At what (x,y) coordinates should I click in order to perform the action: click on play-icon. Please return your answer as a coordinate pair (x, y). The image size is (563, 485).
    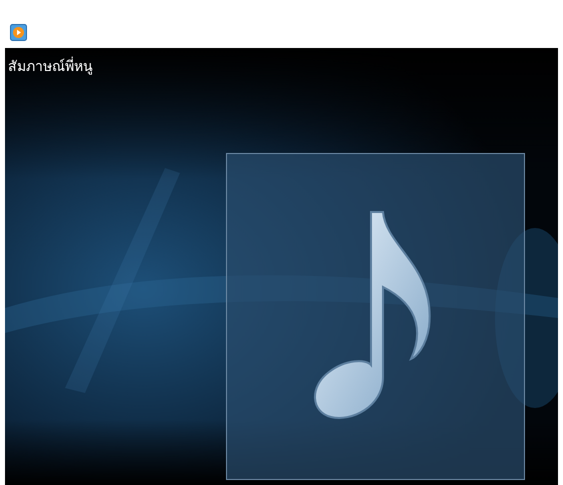
    Looking at the image, I should click on (18, 32).